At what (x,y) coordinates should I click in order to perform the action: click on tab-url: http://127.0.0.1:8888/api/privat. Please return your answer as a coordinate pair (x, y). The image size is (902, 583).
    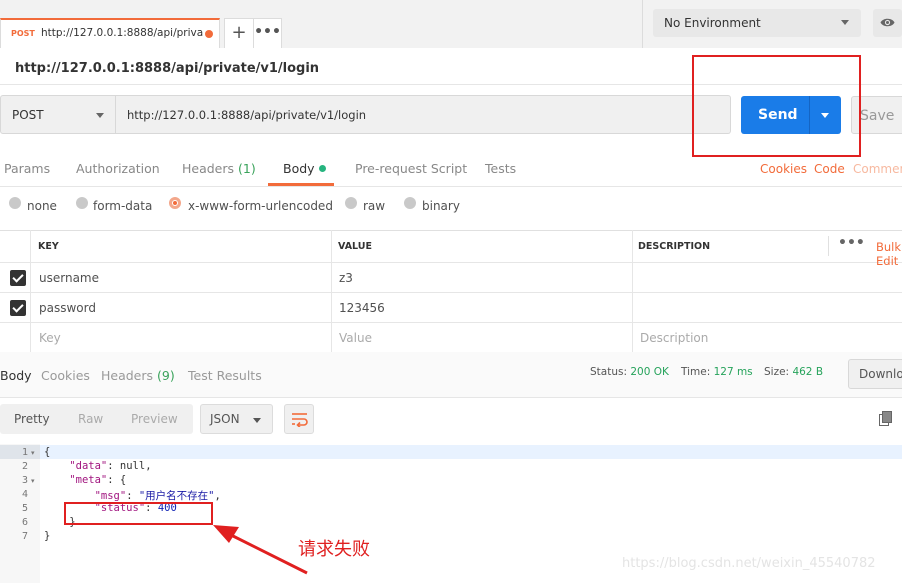
    Looking at the image, I should click on (122, 33).